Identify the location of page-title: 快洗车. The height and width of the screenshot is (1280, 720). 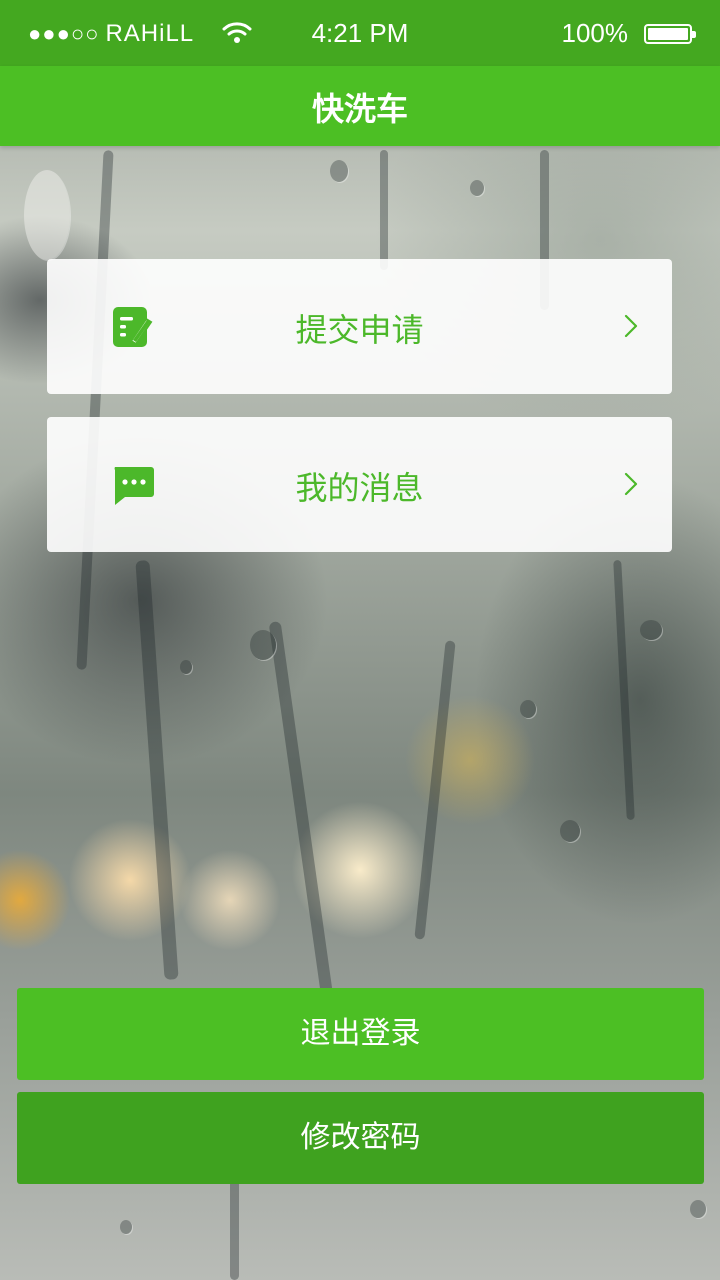
(359, 109).